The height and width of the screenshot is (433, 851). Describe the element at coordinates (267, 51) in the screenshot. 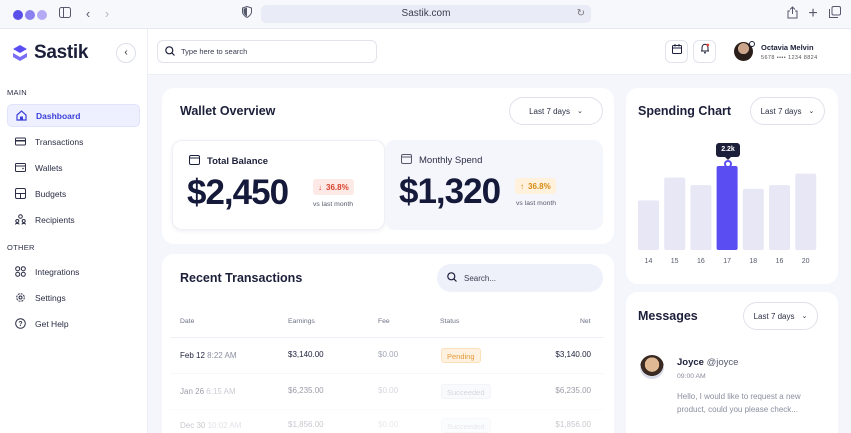

I see `global-search-input: Type here to search` at that location.